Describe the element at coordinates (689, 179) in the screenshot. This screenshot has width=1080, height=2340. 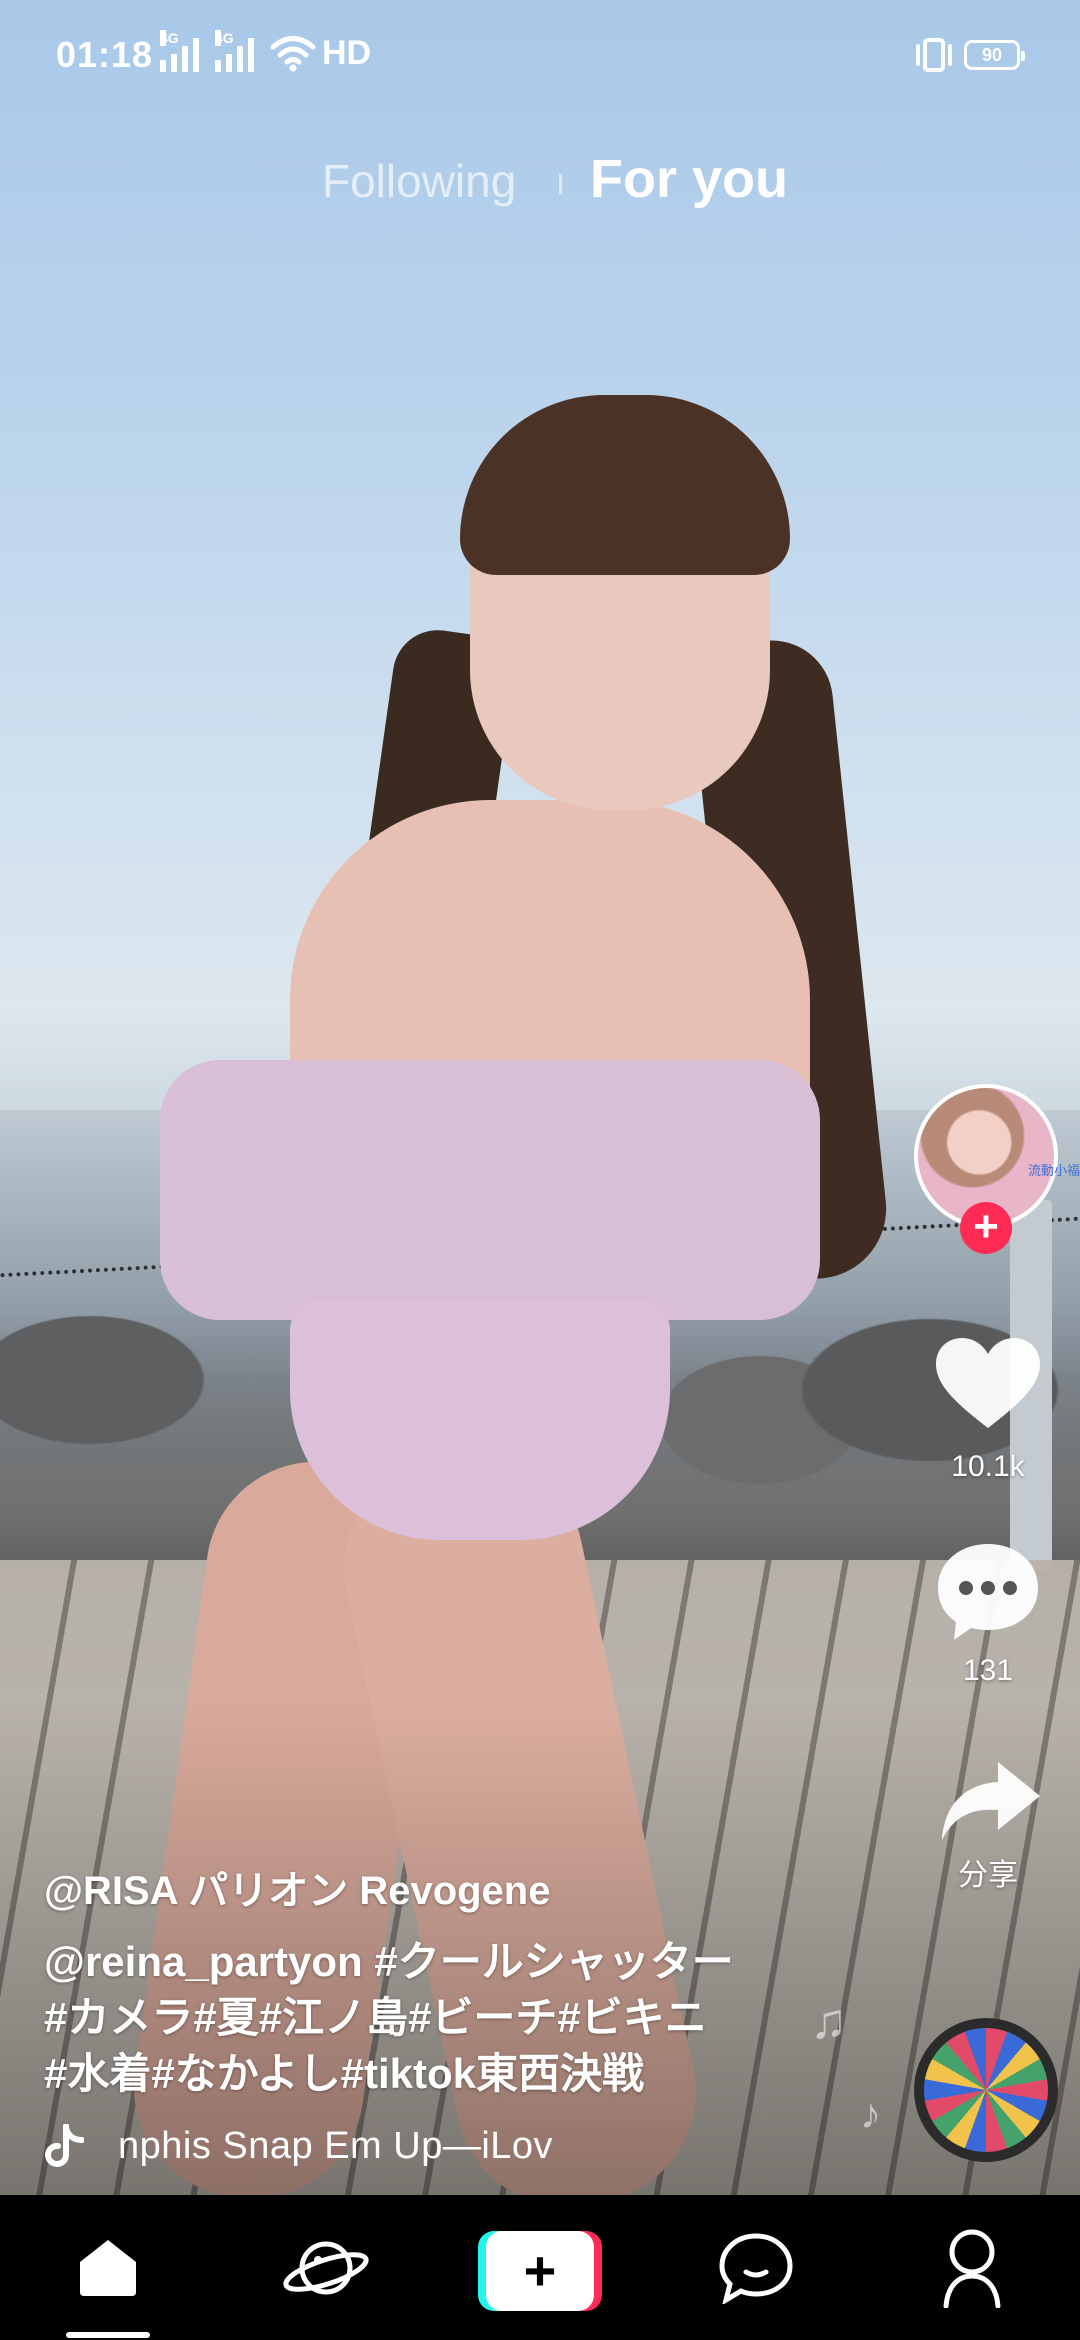
I see `tab-for-you: For you` at that location.